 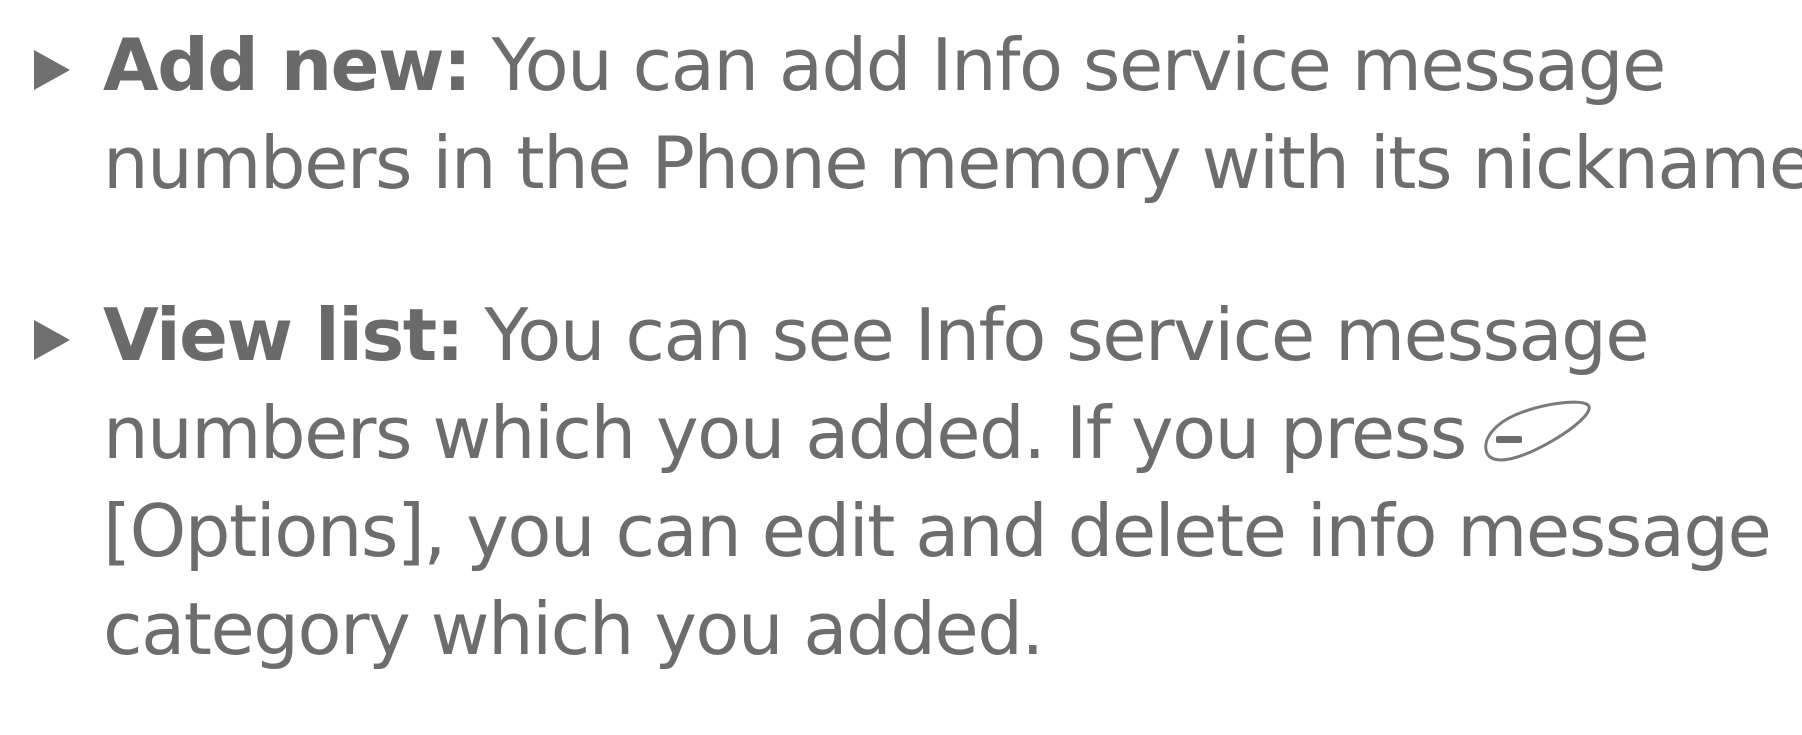 What do you see at coordinates (287, 65) in the screenshot?
I see `item-term: Add new:` at bounding box center [287, 65].